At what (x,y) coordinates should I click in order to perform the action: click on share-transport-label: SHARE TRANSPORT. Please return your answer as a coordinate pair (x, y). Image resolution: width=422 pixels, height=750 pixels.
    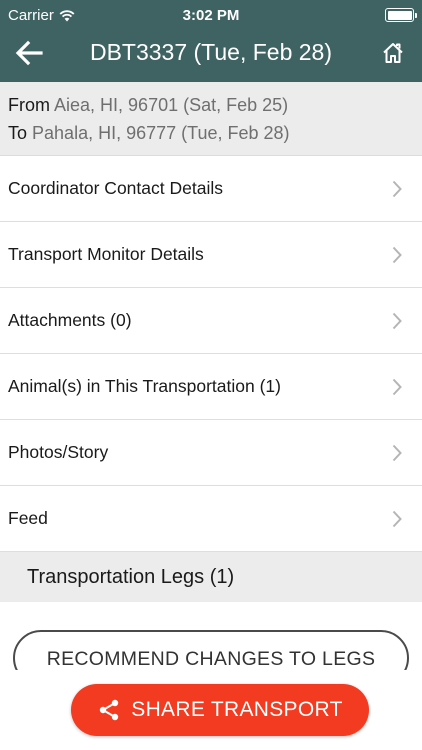
    Looking at the image, I should click on (237, 709).